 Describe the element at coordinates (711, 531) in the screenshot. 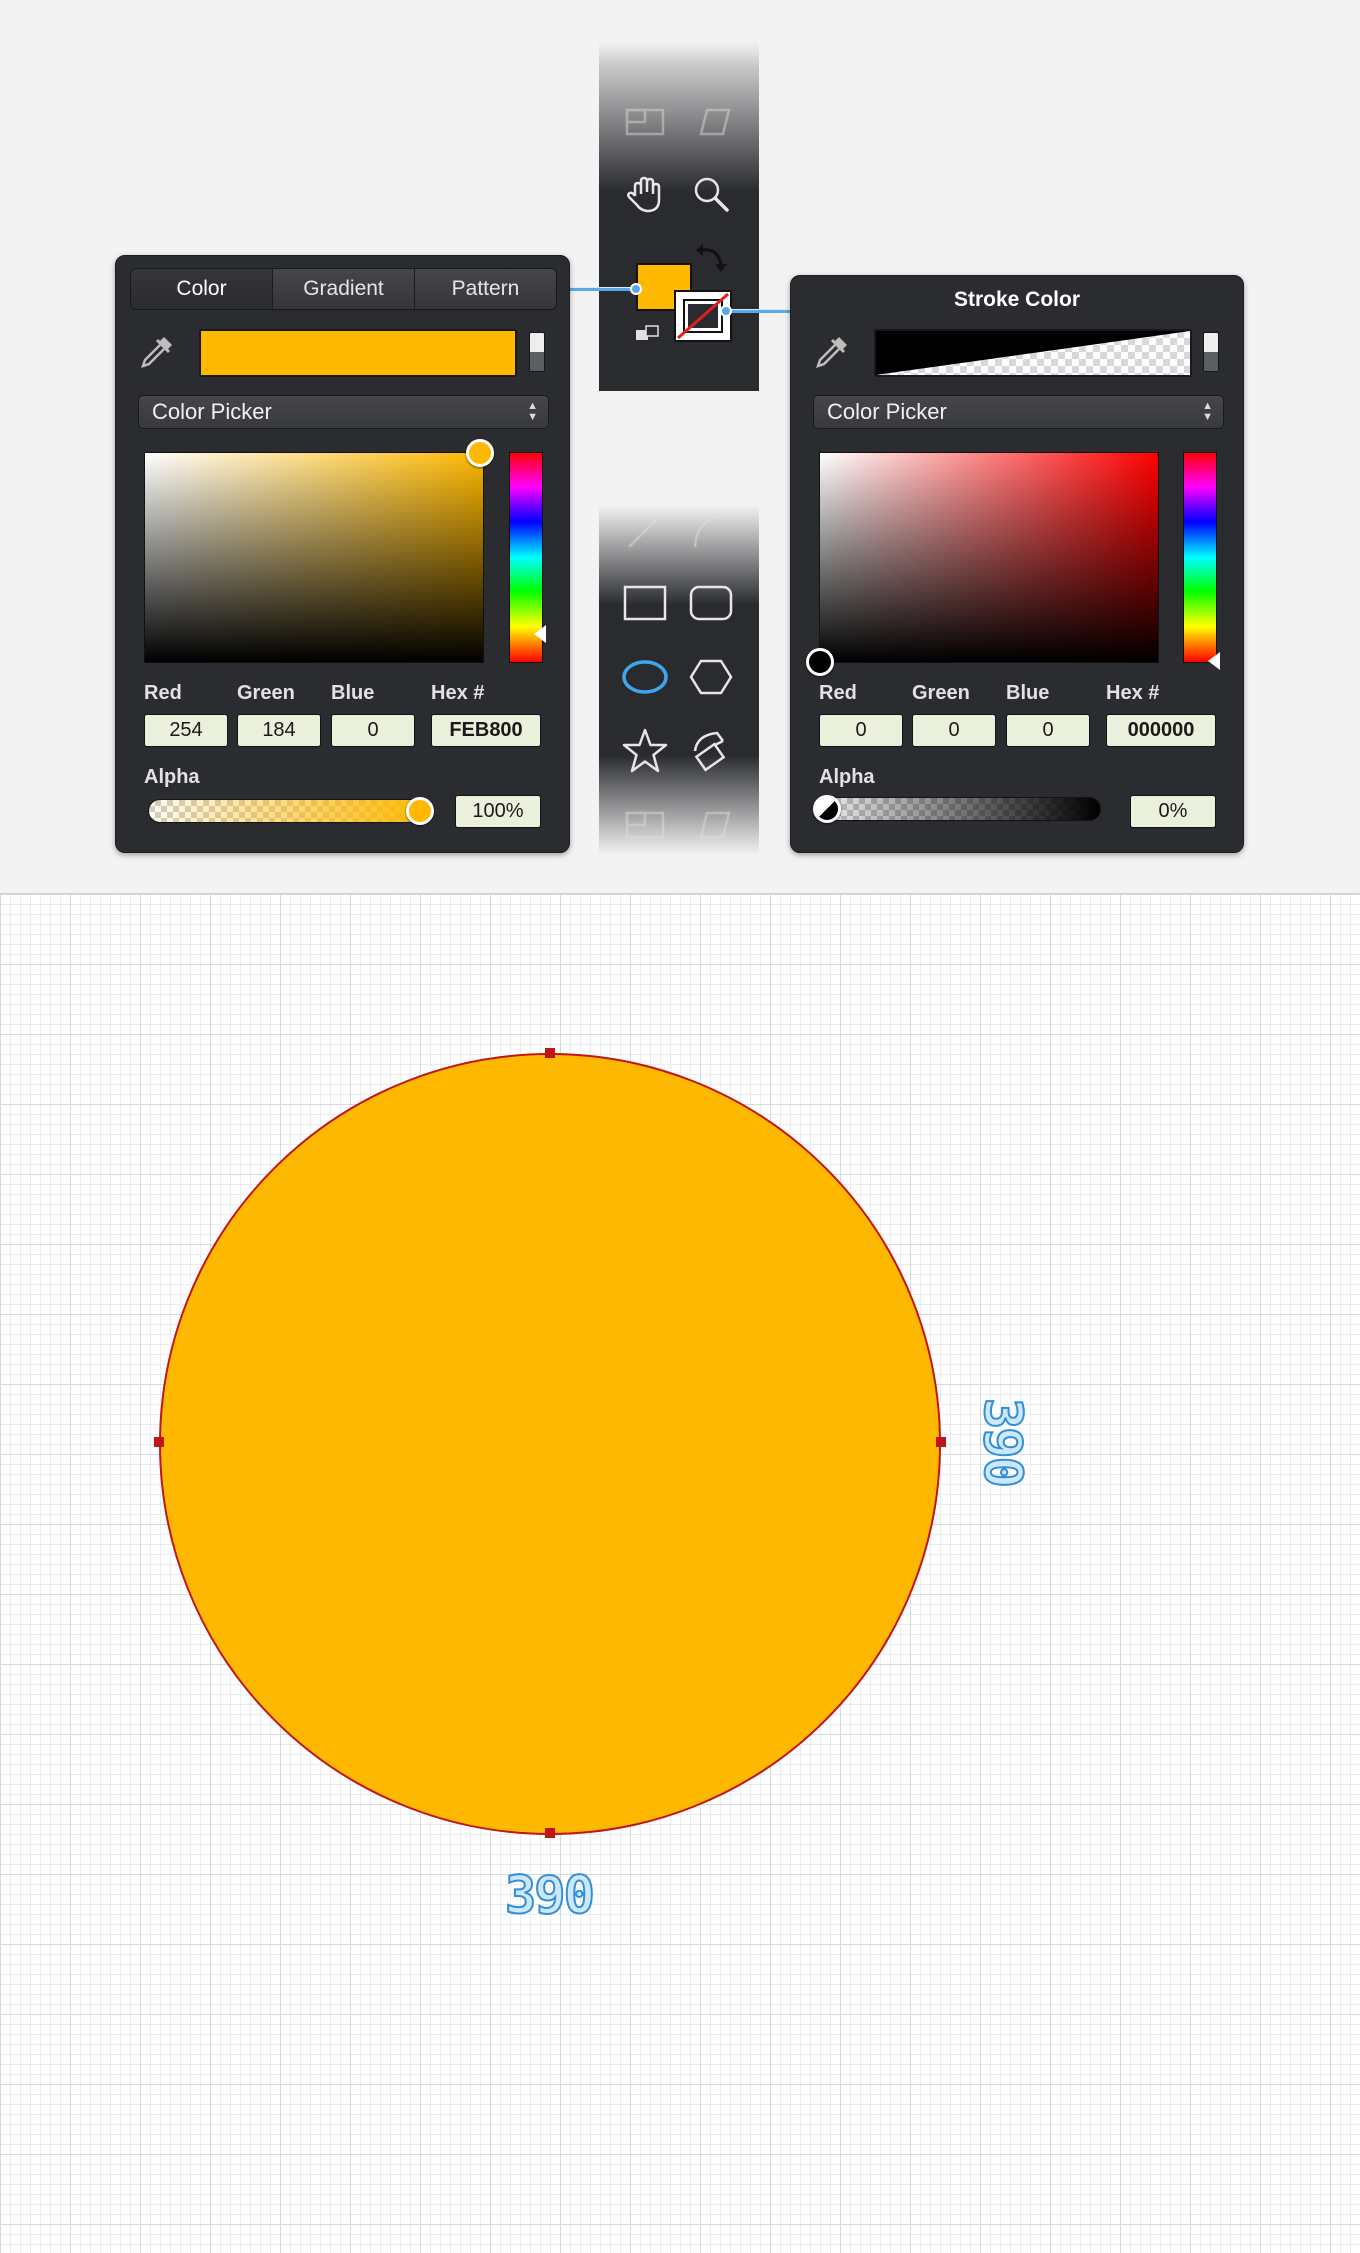

I see `arc-tool-icon` at that location.